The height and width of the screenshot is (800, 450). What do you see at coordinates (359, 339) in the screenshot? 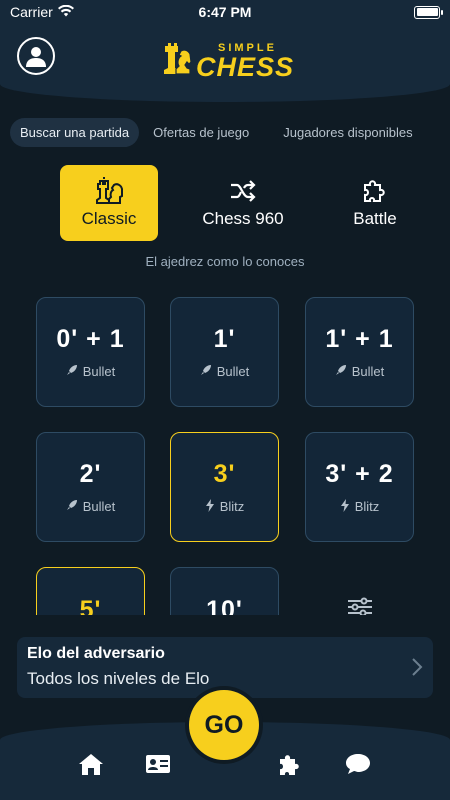
I see `tile-time-label: 1' + 1` at bounding box center [359, 339].